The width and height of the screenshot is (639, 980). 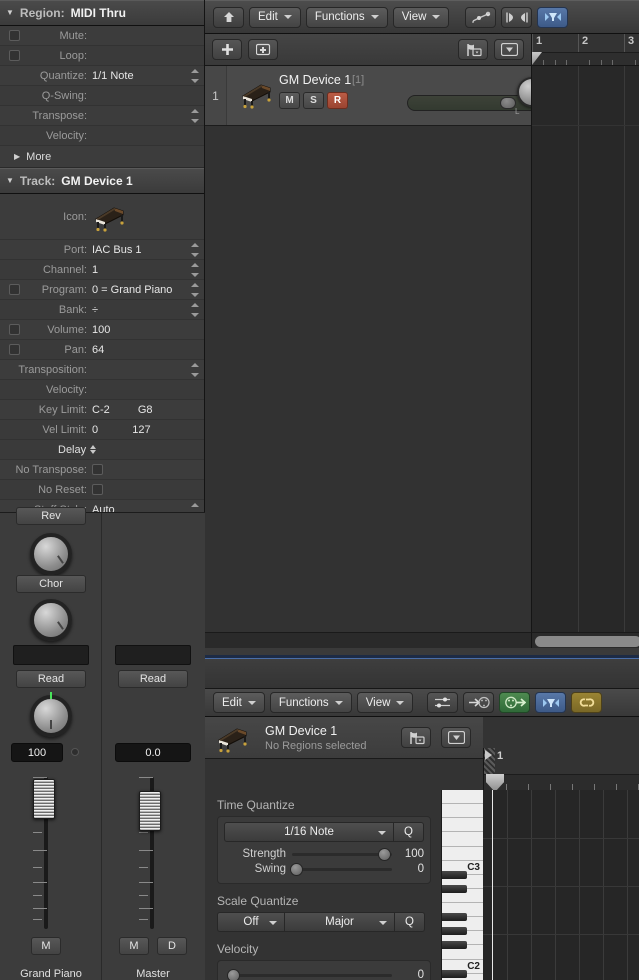 I want to click on editor-menu-functions: Functions, so click(x=310, y=702).